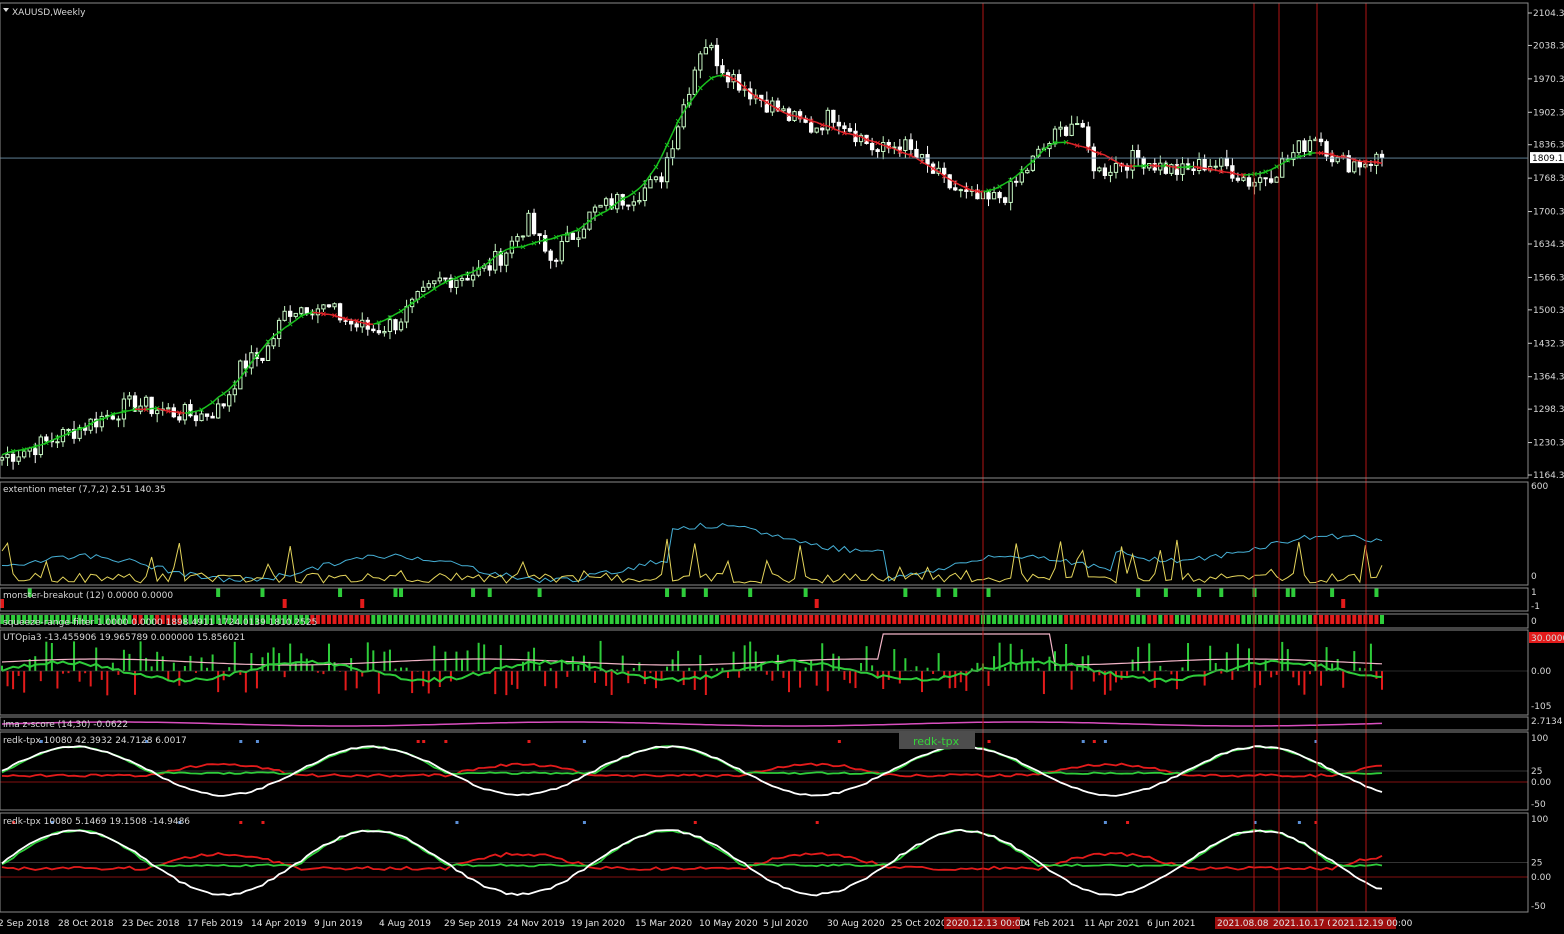  I want to click on redk-scale: 25, so click(1536, 864).